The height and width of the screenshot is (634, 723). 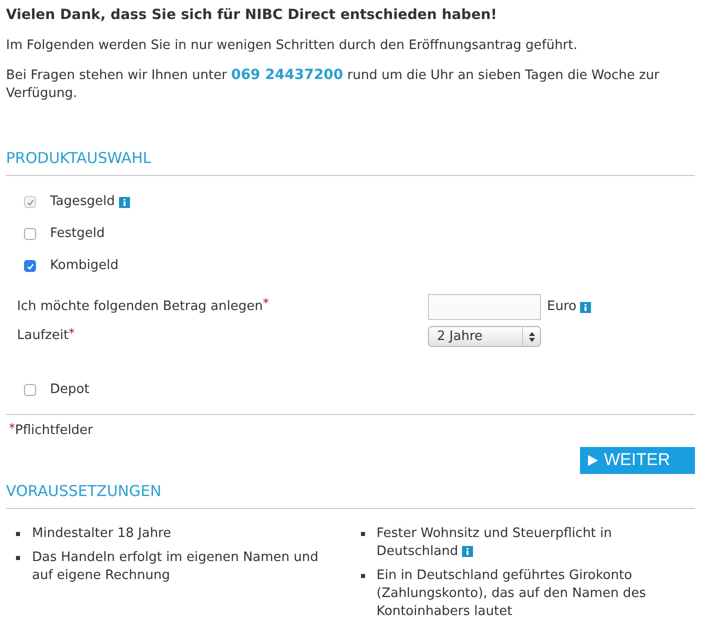 I want to click on play-icon, so click(x=593, y=460).